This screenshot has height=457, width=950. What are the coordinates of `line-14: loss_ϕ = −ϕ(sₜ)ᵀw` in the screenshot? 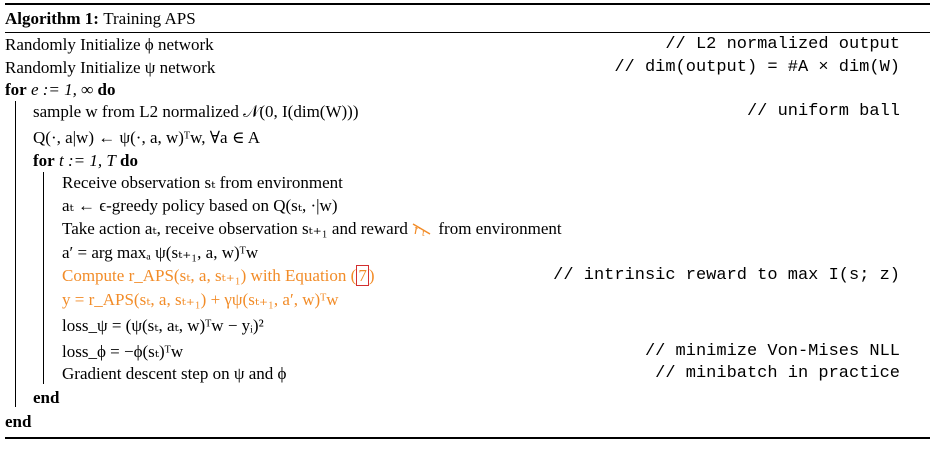 It's located at (123, 351).